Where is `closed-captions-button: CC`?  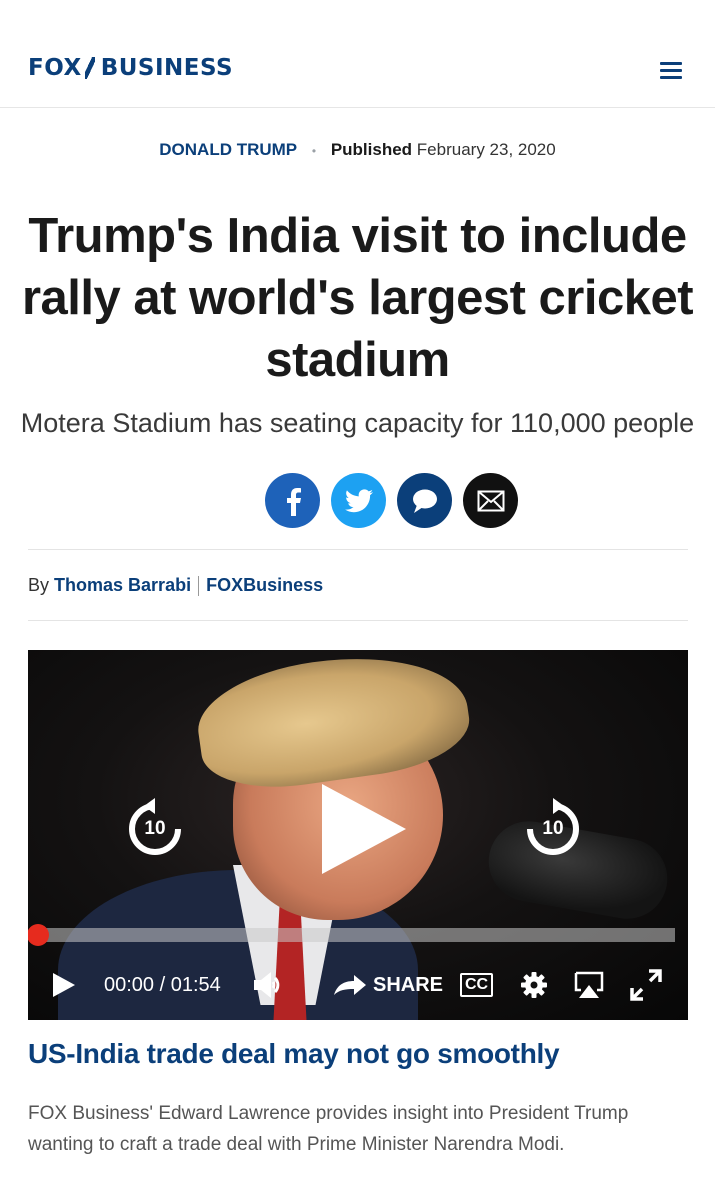
closed-captions-button: CC is located at coordinates (477, 985).